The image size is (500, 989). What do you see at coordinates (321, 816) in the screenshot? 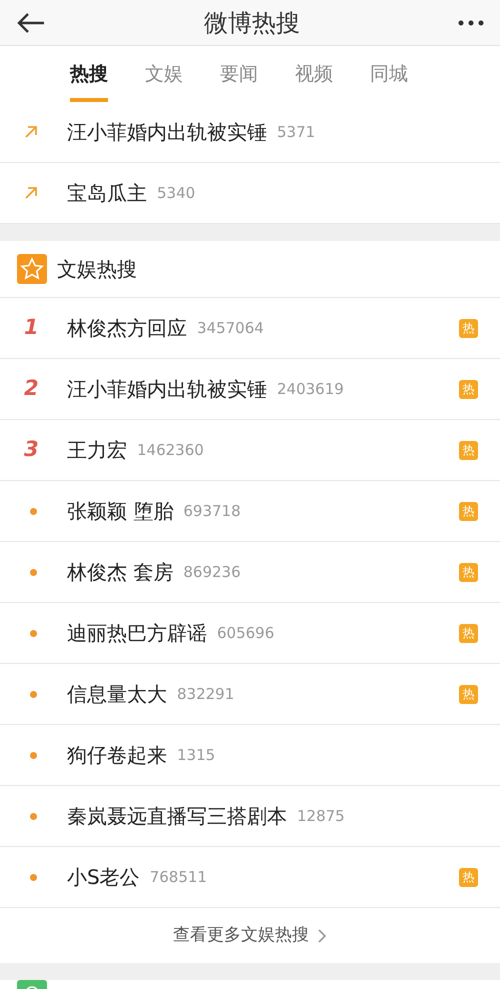
I see `search-count: 12875` at bounding box center [321, 816].